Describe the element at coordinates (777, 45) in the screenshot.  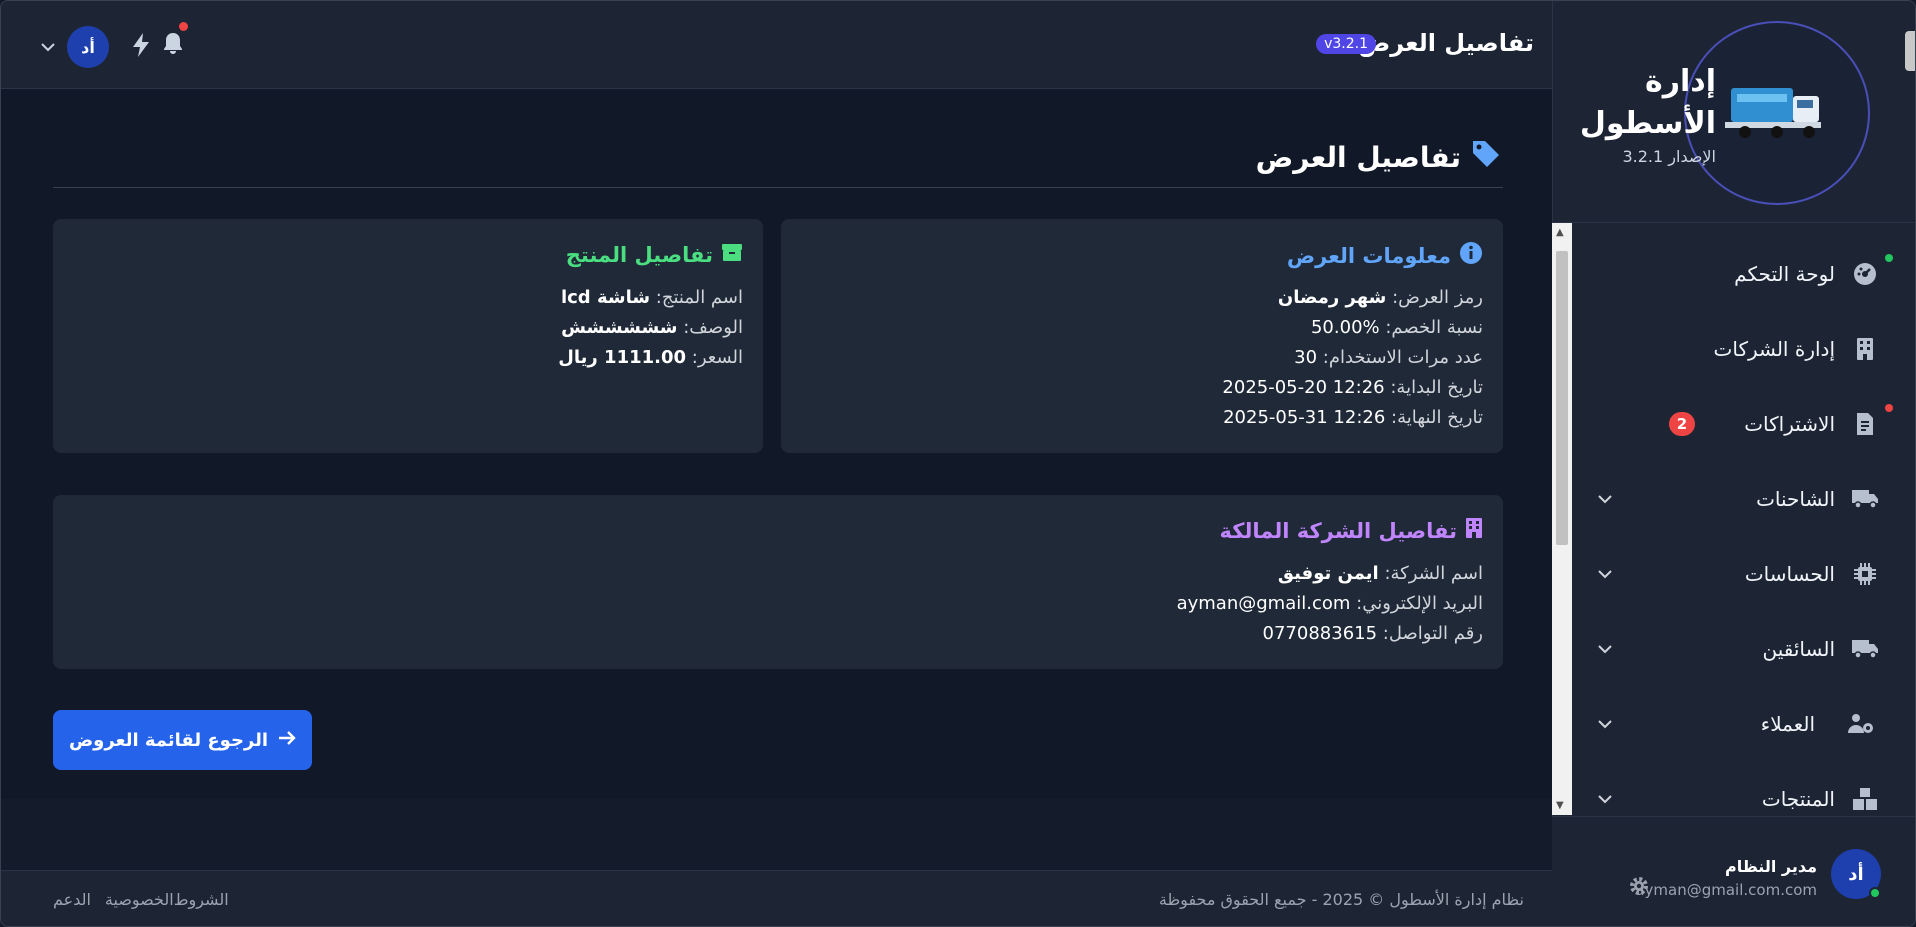
I see `top-bar: تفاصيل العرض v3.2.1 أد` at that location.